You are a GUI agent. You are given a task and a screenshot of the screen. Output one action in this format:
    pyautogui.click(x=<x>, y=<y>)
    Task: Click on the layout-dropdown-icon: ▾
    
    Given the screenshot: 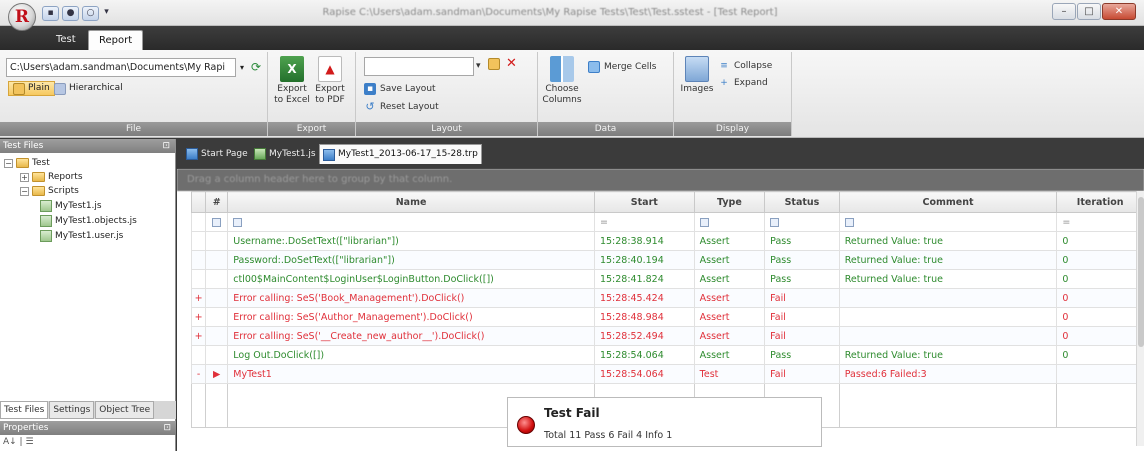 What is the action you would take?
    pyautogui.click(x=478, y=66)
    